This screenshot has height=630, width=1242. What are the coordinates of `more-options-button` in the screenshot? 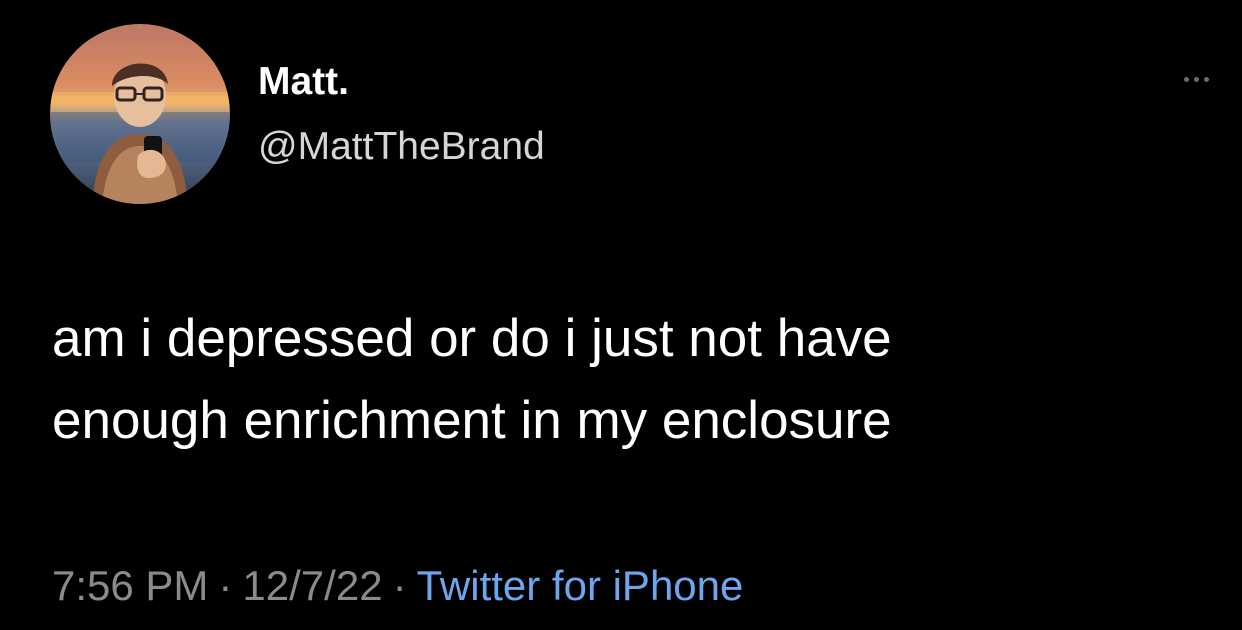 It's located at (1196, 79).